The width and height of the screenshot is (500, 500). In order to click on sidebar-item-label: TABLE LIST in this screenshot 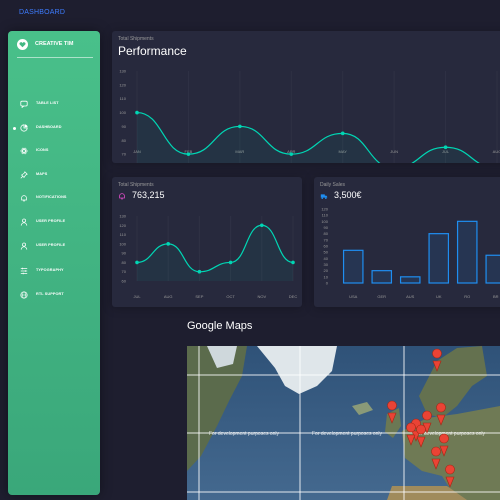, I will do `click(47, 103)`.